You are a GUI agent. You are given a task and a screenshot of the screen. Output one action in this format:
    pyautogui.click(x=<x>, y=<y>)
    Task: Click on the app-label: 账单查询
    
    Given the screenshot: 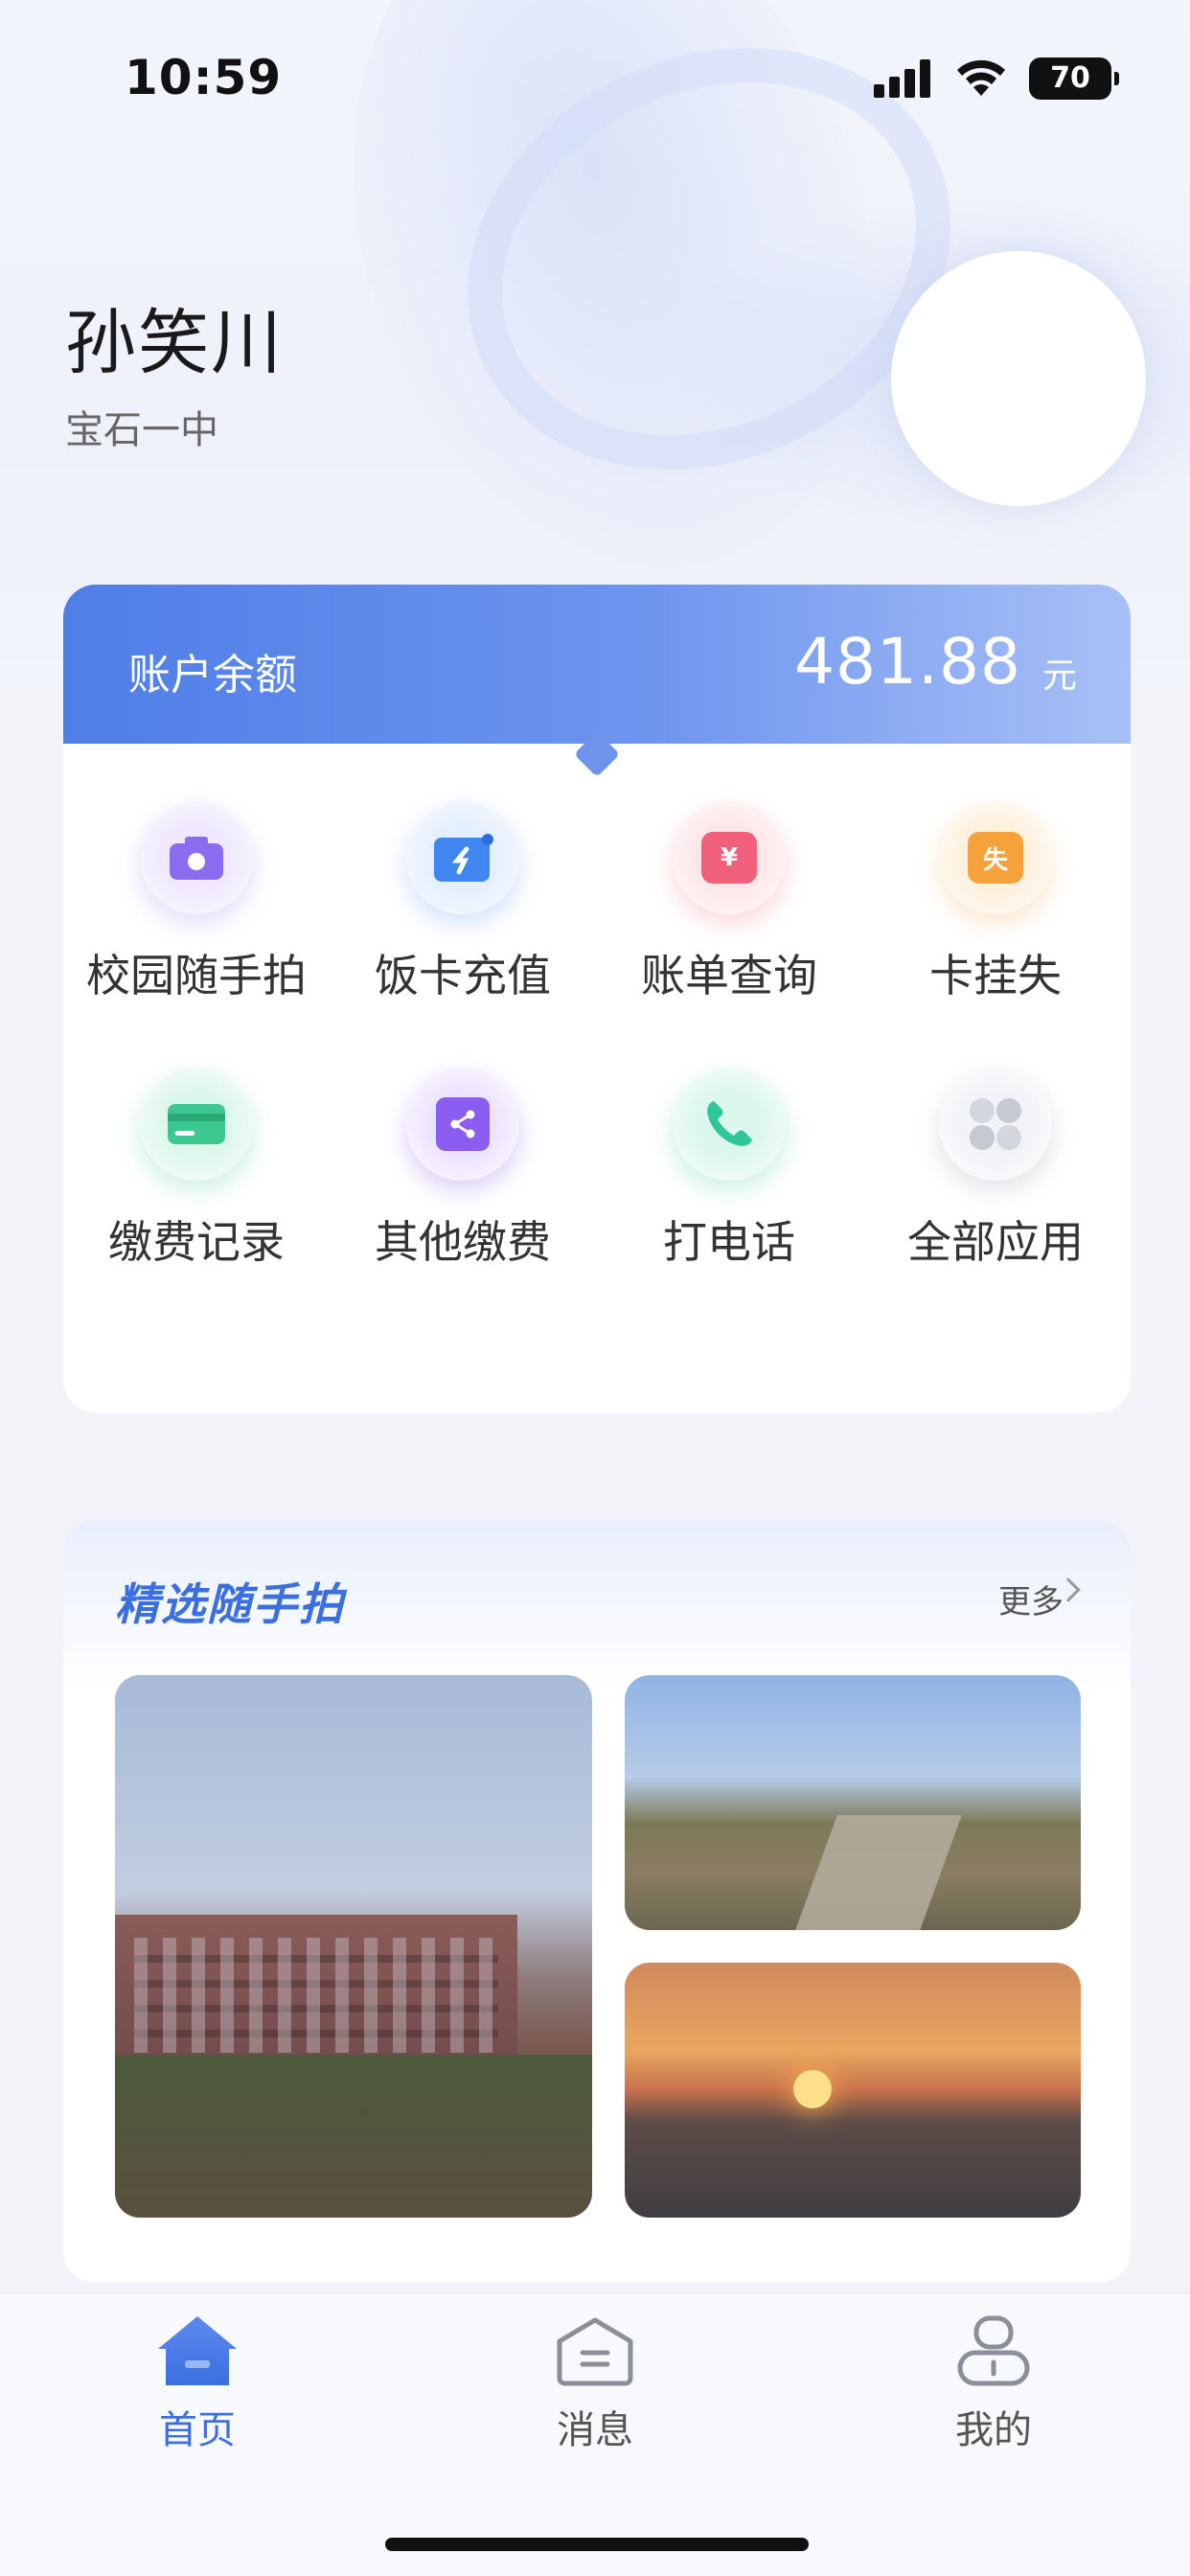 What is the action you would take?
    pyautogui.click(x=729, y=975)
    